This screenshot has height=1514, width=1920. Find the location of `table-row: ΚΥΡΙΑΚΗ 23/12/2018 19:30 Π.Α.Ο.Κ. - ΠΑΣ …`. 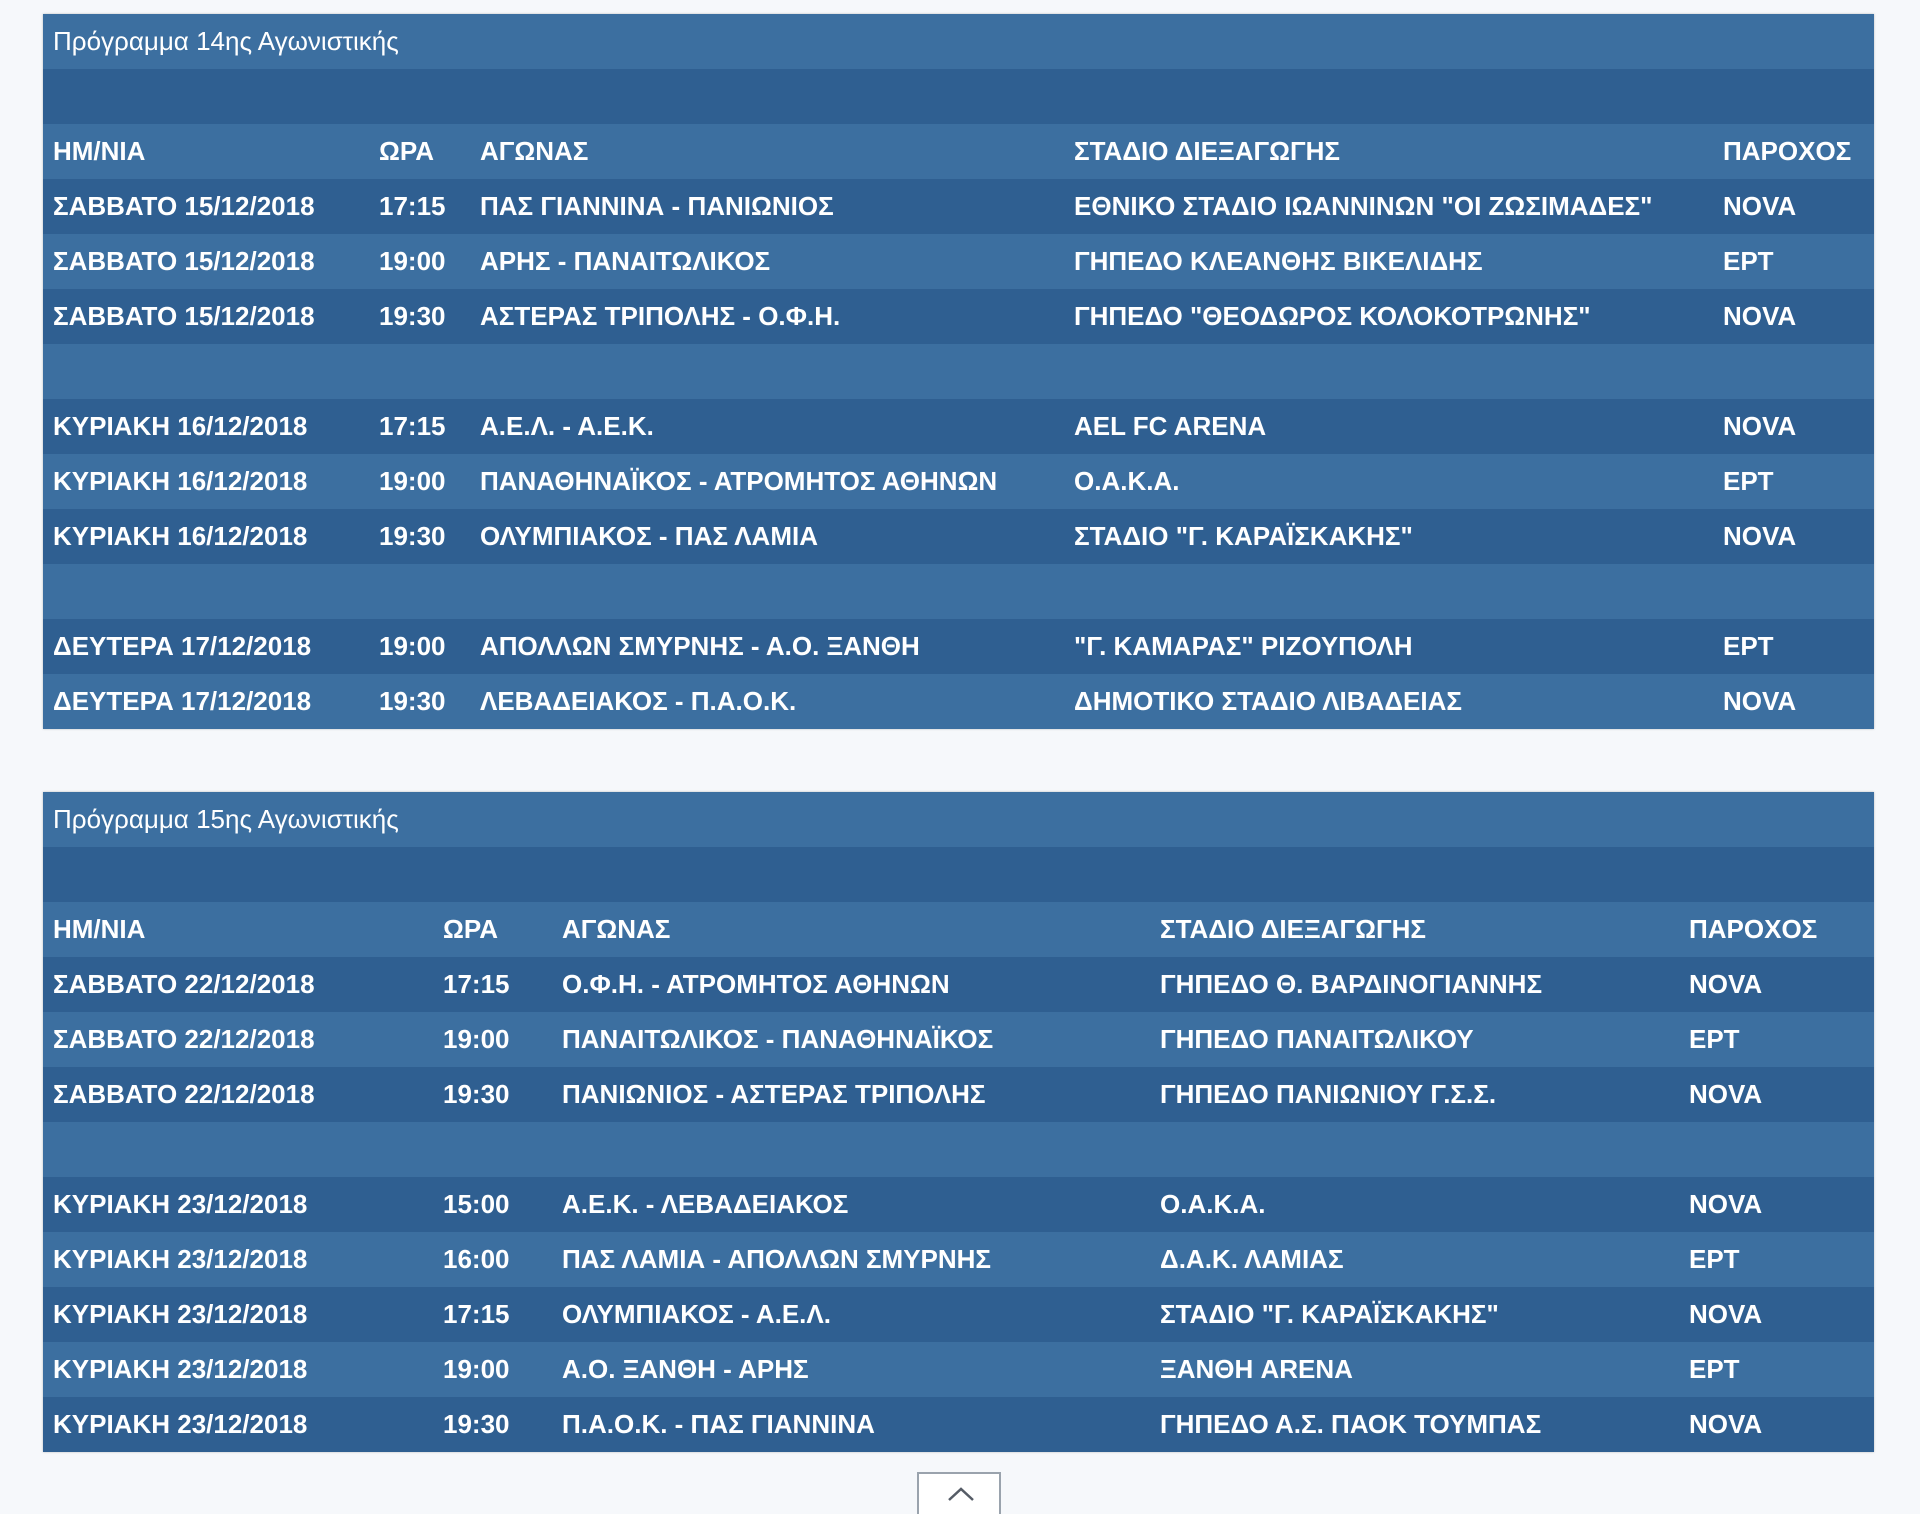

table-row: ΚΥΡΙΑΚΗ 23/12/2018 19:30 Π.Α.Ο.Κ. - ΠΑΣ … is located at coordinates (959, 1424).